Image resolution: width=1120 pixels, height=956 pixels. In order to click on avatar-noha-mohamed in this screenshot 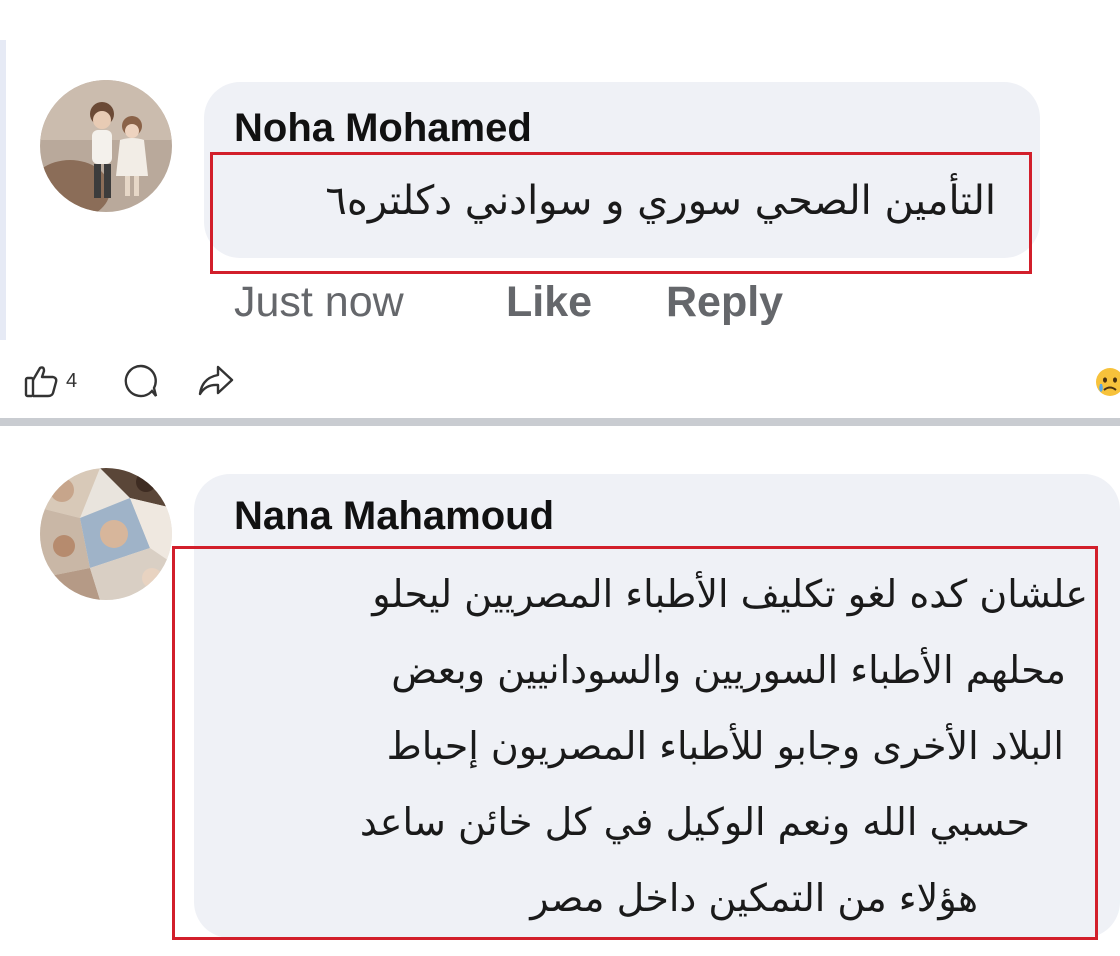, I will do `click(106, 146)`.